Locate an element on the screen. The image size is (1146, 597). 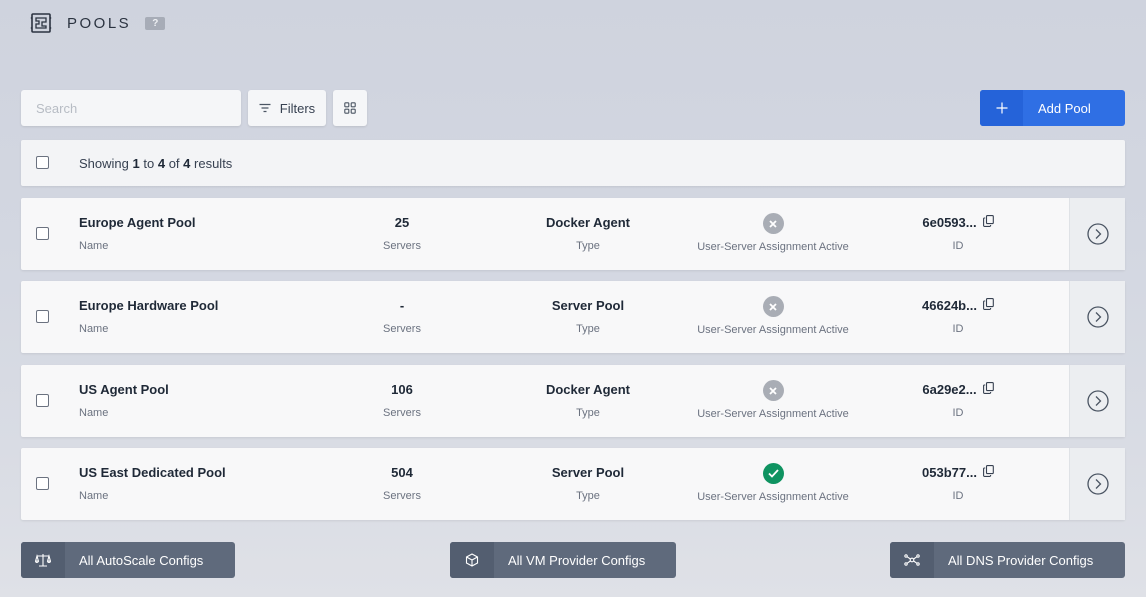
id-cell: 053b77... ID is located at coordinates (958, 483).